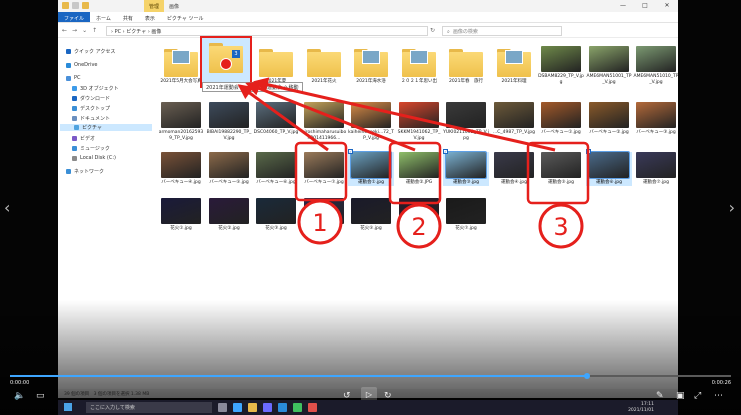  I want to click on annotation-number-2: 2, so click(418, 227).